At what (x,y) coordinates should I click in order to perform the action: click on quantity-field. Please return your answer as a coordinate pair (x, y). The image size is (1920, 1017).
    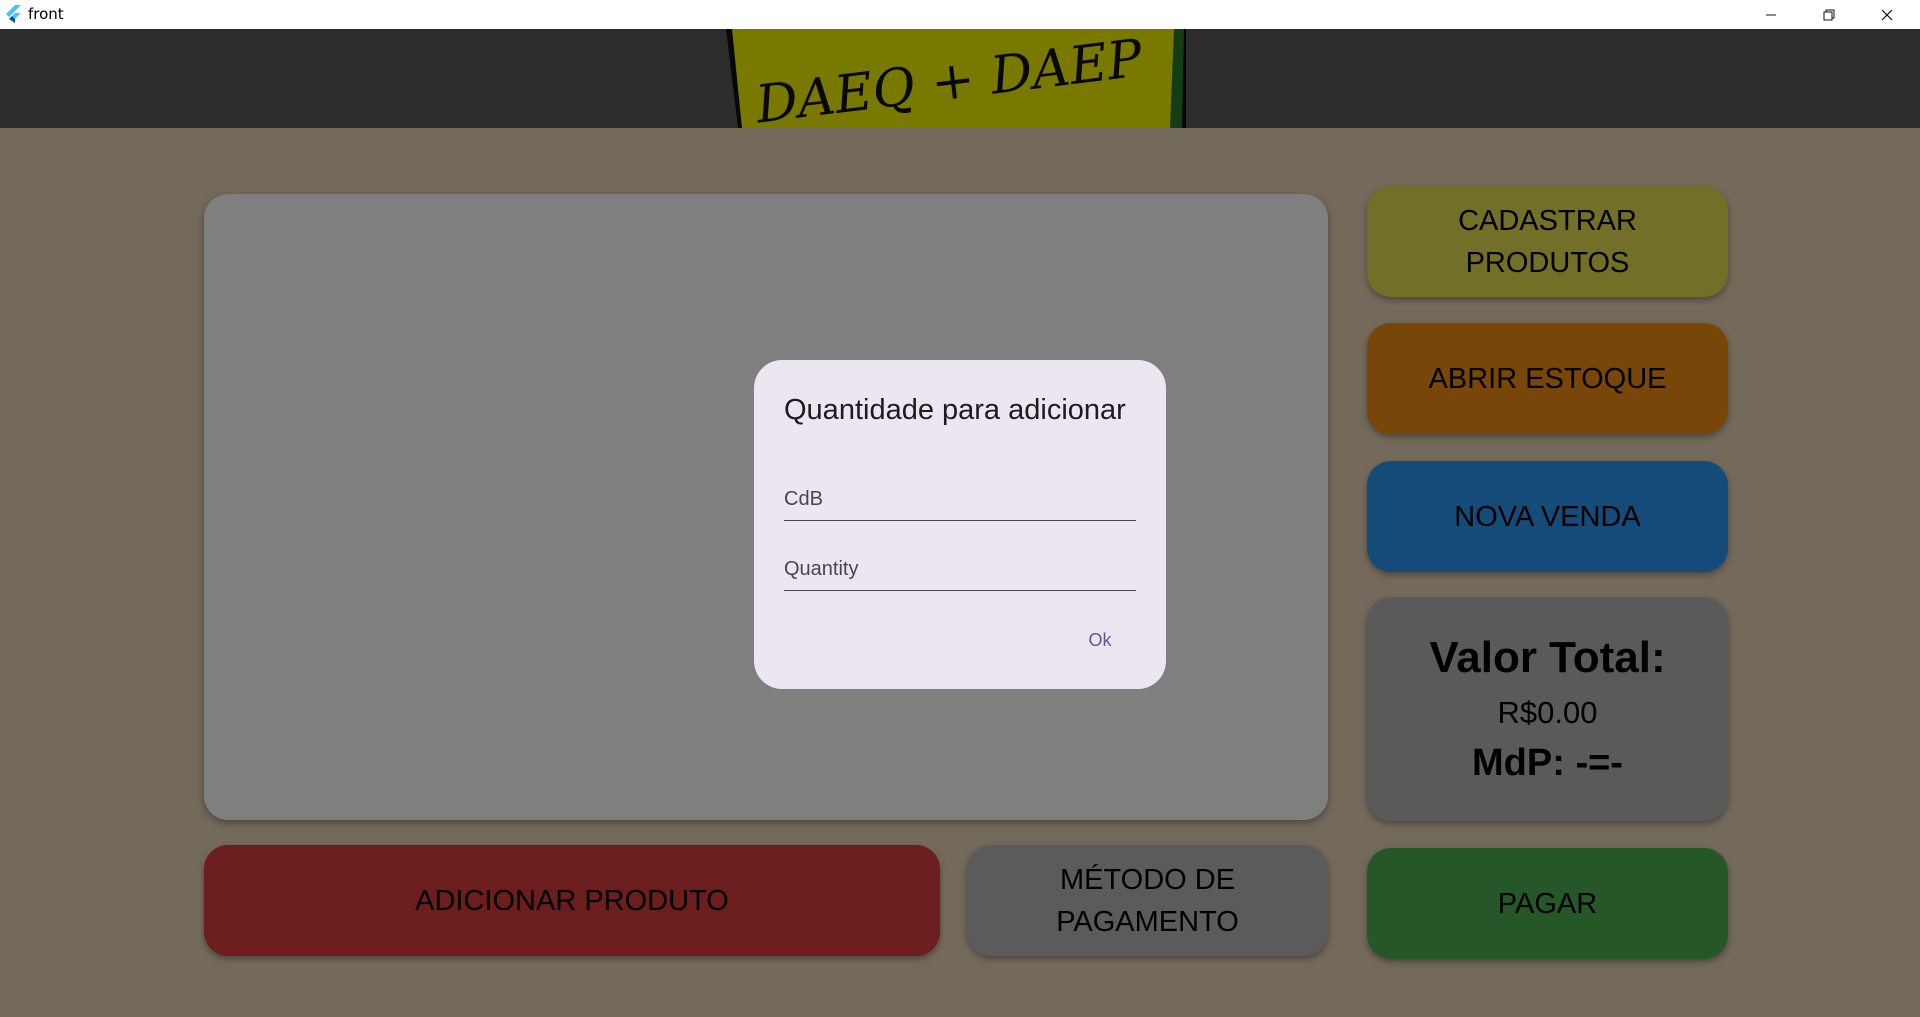
    Looking at the image, I should click on (960, 562).